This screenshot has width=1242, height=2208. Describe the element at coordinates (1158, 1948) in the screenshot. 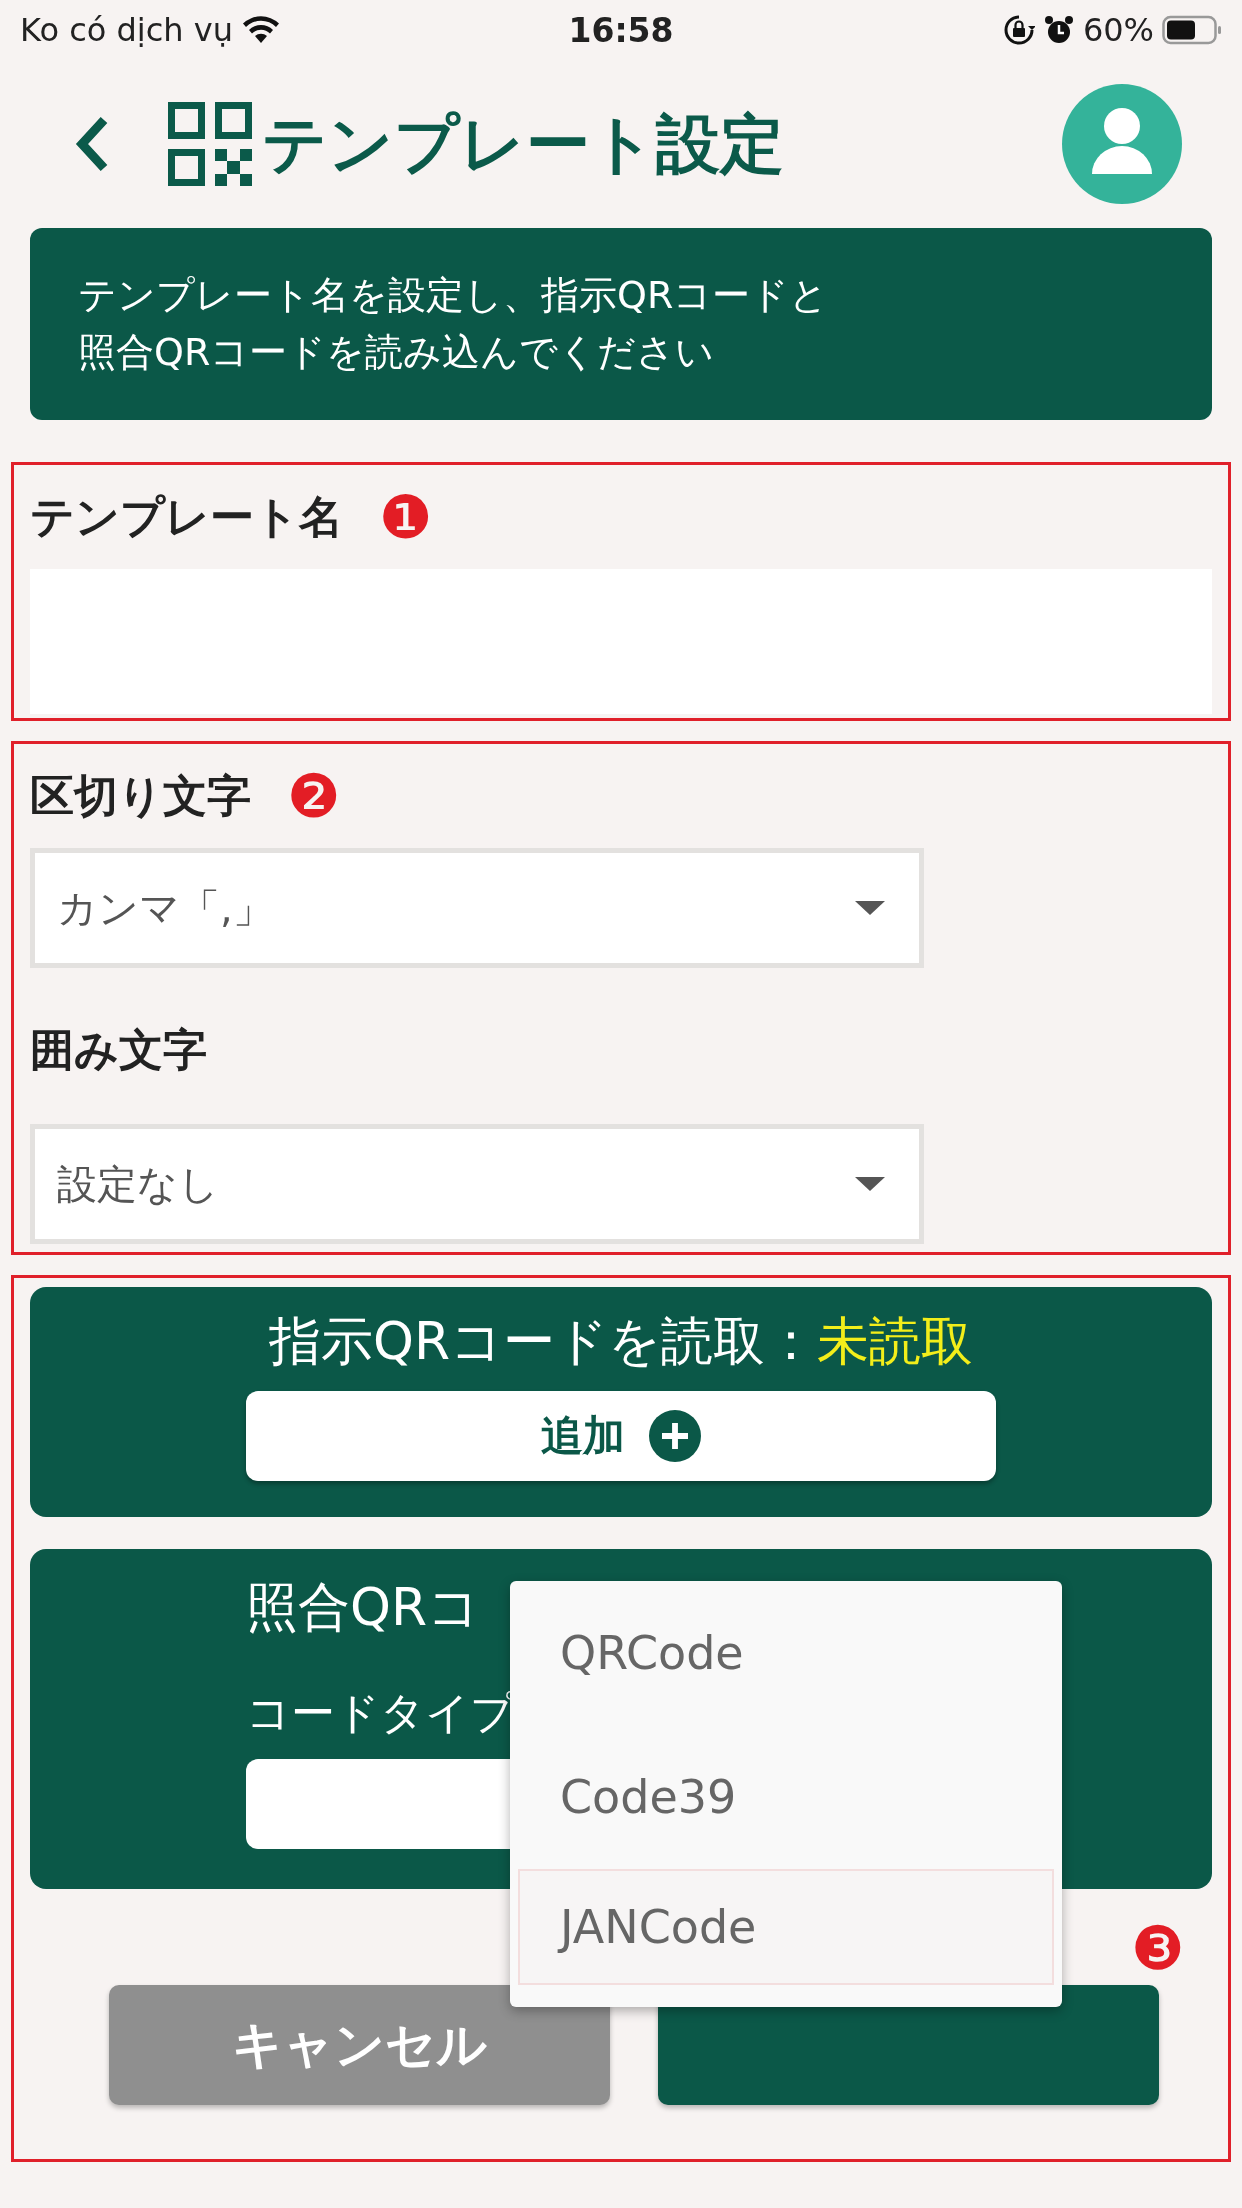

I see `step-number: ❸` at that location.